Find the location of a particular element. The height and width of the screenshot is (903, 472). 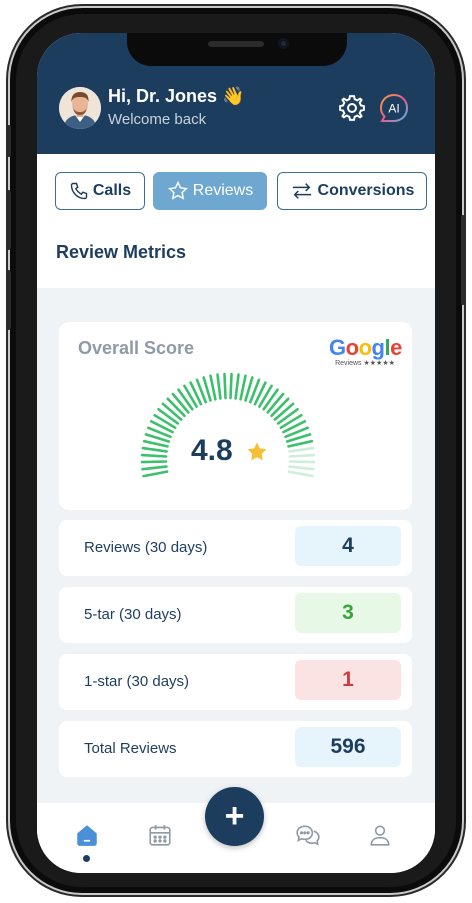

tabs-section: Calls Reviews Conversions Review Metrics is located at coordinates (236, 221).